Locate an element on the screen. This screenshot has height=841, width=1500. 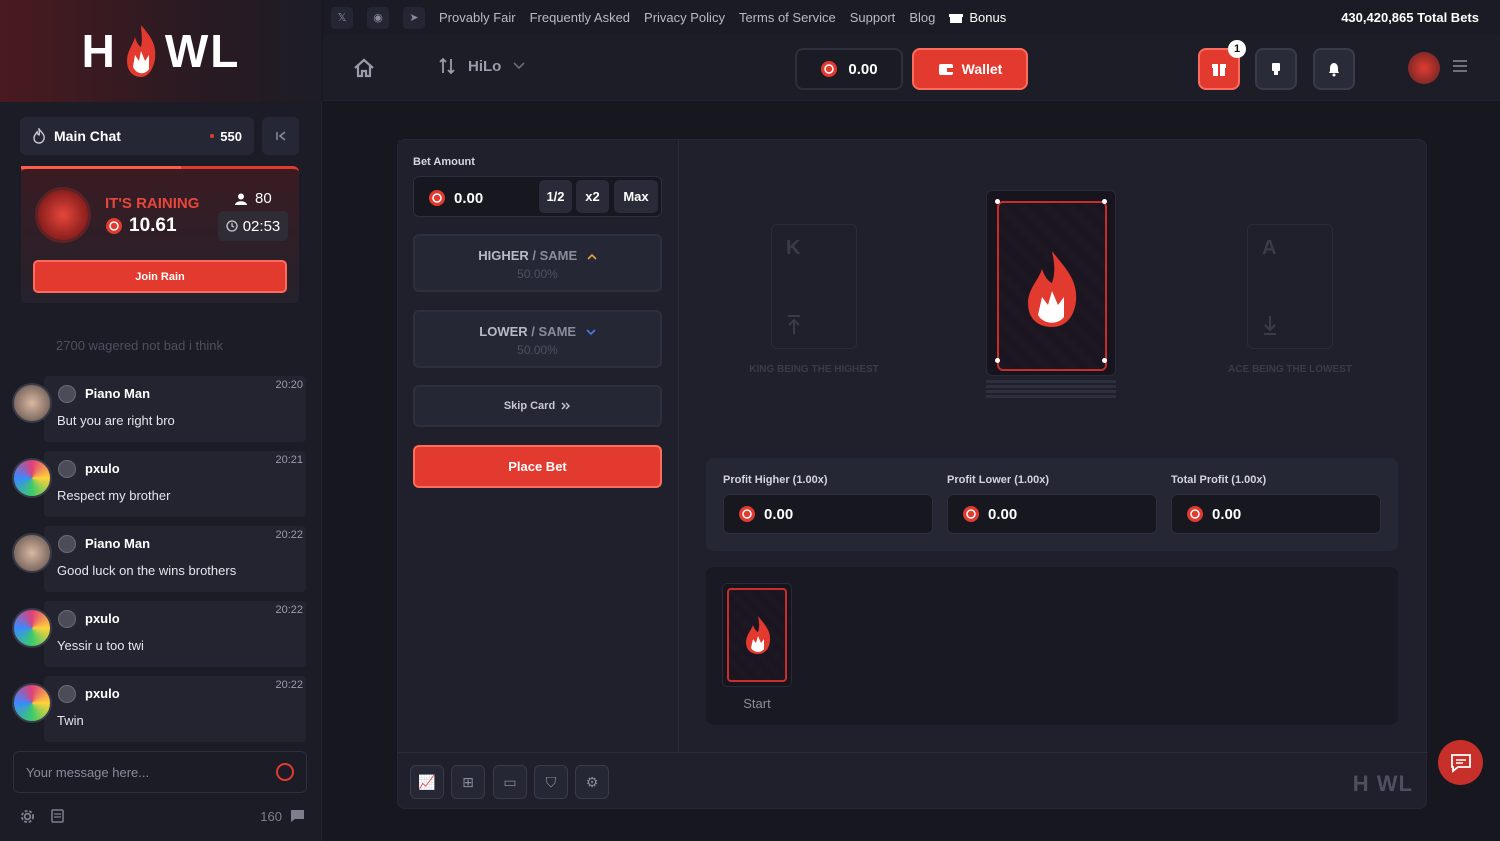
nav-blog: Blog is located at coordinates (922, 17).